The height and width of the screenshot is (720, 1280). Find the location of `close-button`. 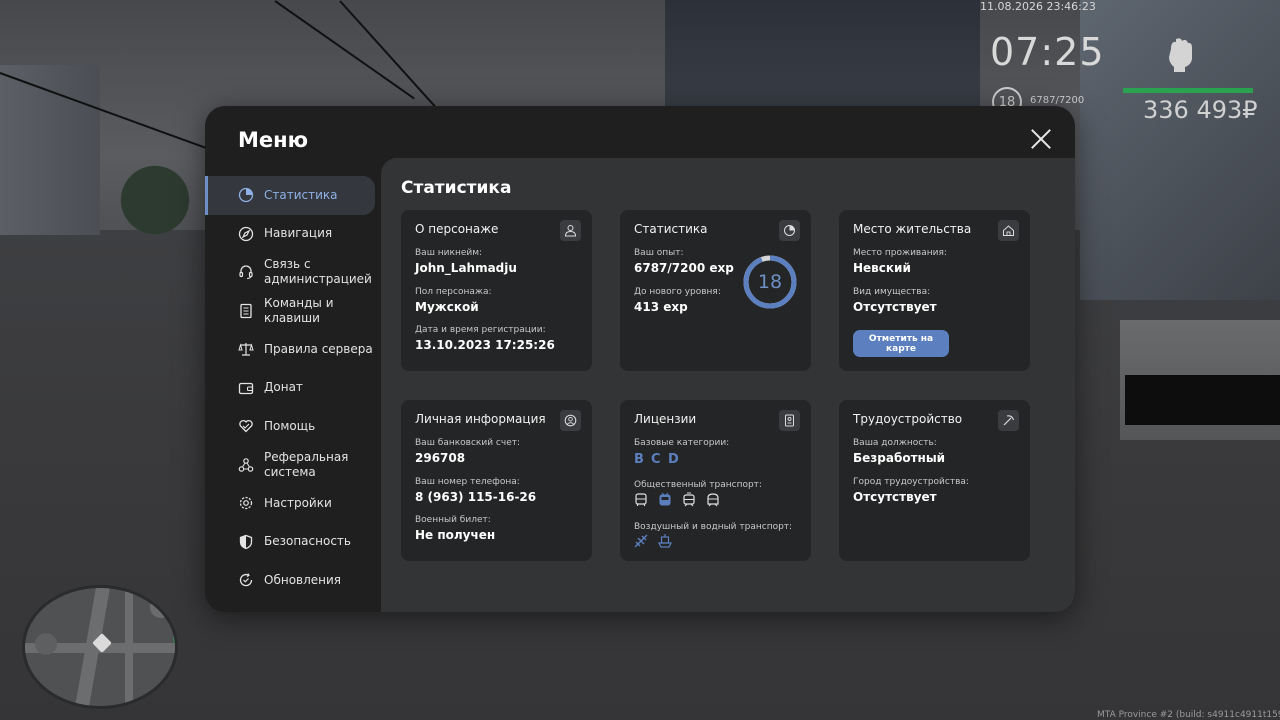

close-button is located at coordinates (1041, 139).